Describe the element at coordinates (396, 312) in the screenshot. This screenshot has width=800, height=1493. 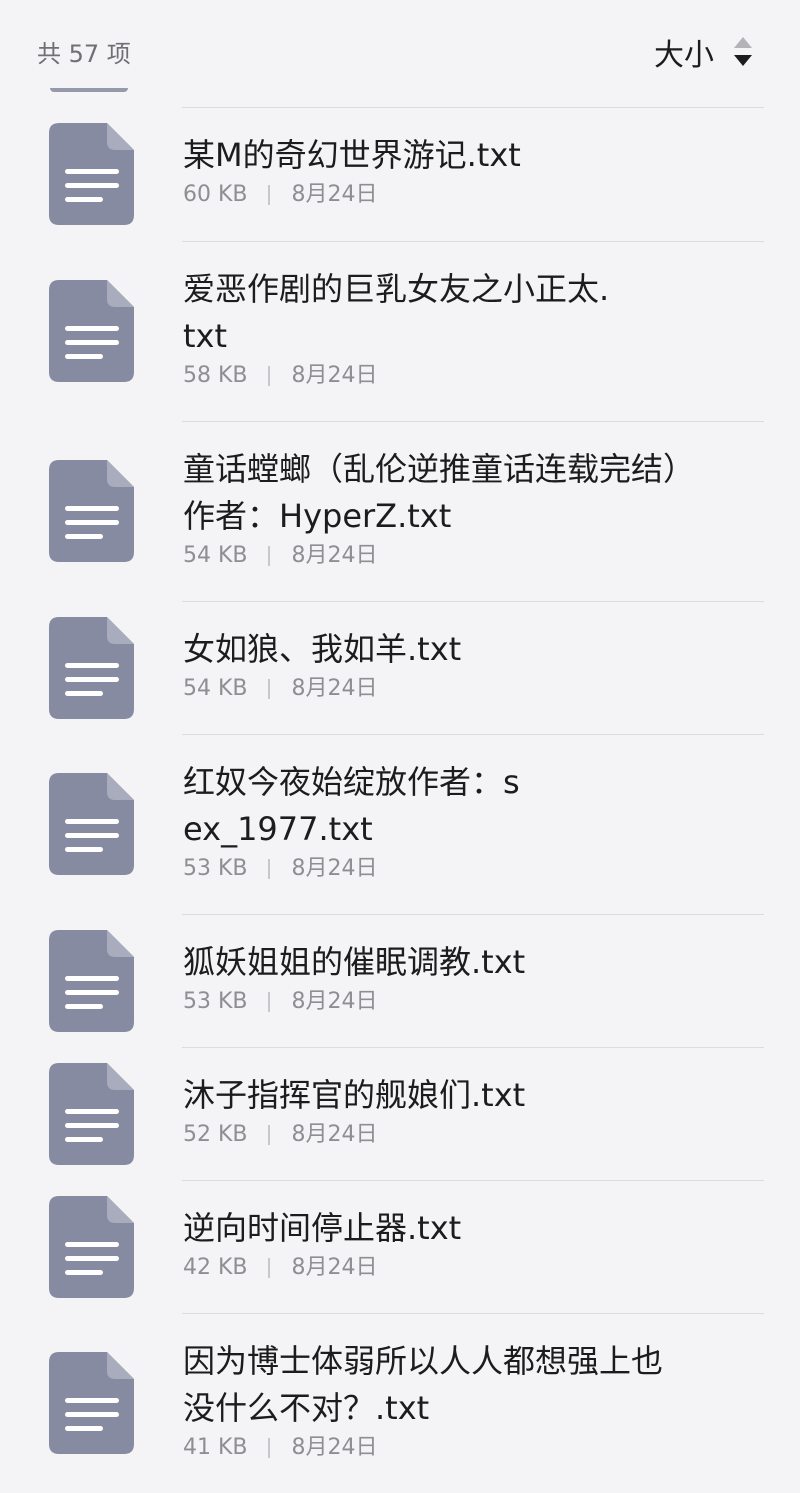
I see `file-name: 爱恶作剧的巨乳女友之小正太.txt` at that location.